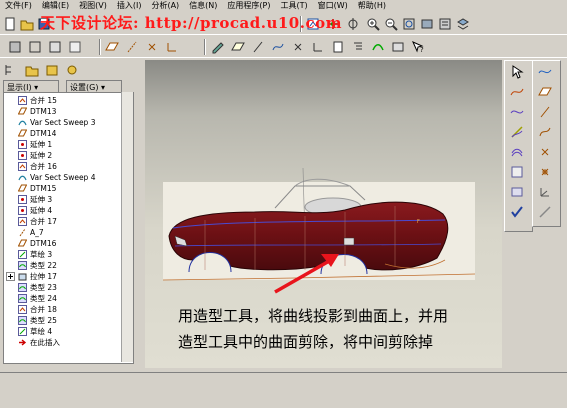 This screenshot has width=567, height=408. What do you see at coordinates (278, 47) in the screenshot?
I see `datum-curve-tool-icon` at bounding box center [278, 47].